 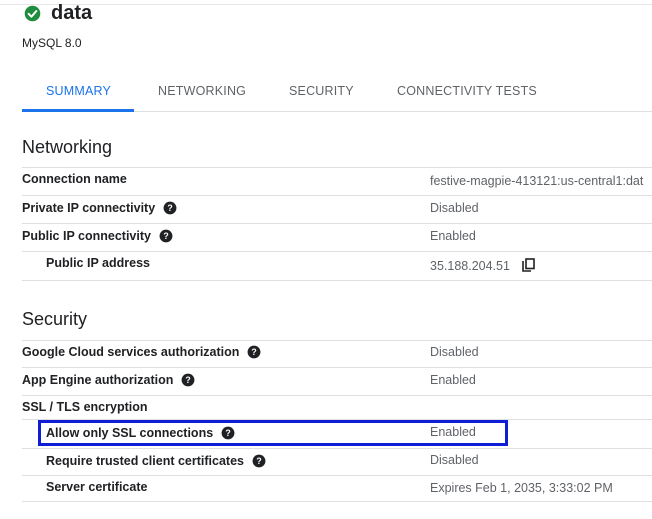 What do you see at coordinates (537, 181) in the screenshot?
I see `connection-name-value: festive-magpie-413121:us-central1:dat` at bounding box center [537, 181].